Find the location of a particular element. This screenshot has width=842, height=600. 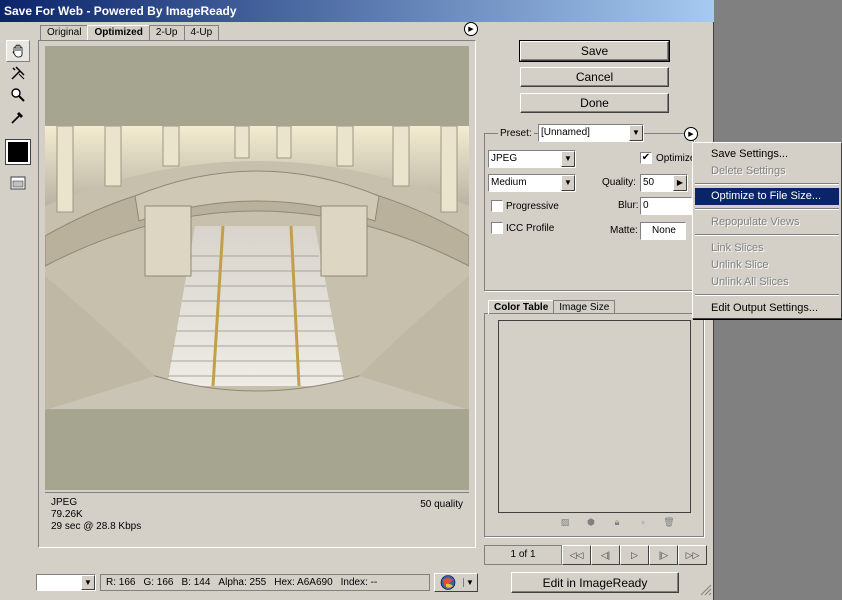

next-frame-button: |▷ is located at coordinates (663, 555).